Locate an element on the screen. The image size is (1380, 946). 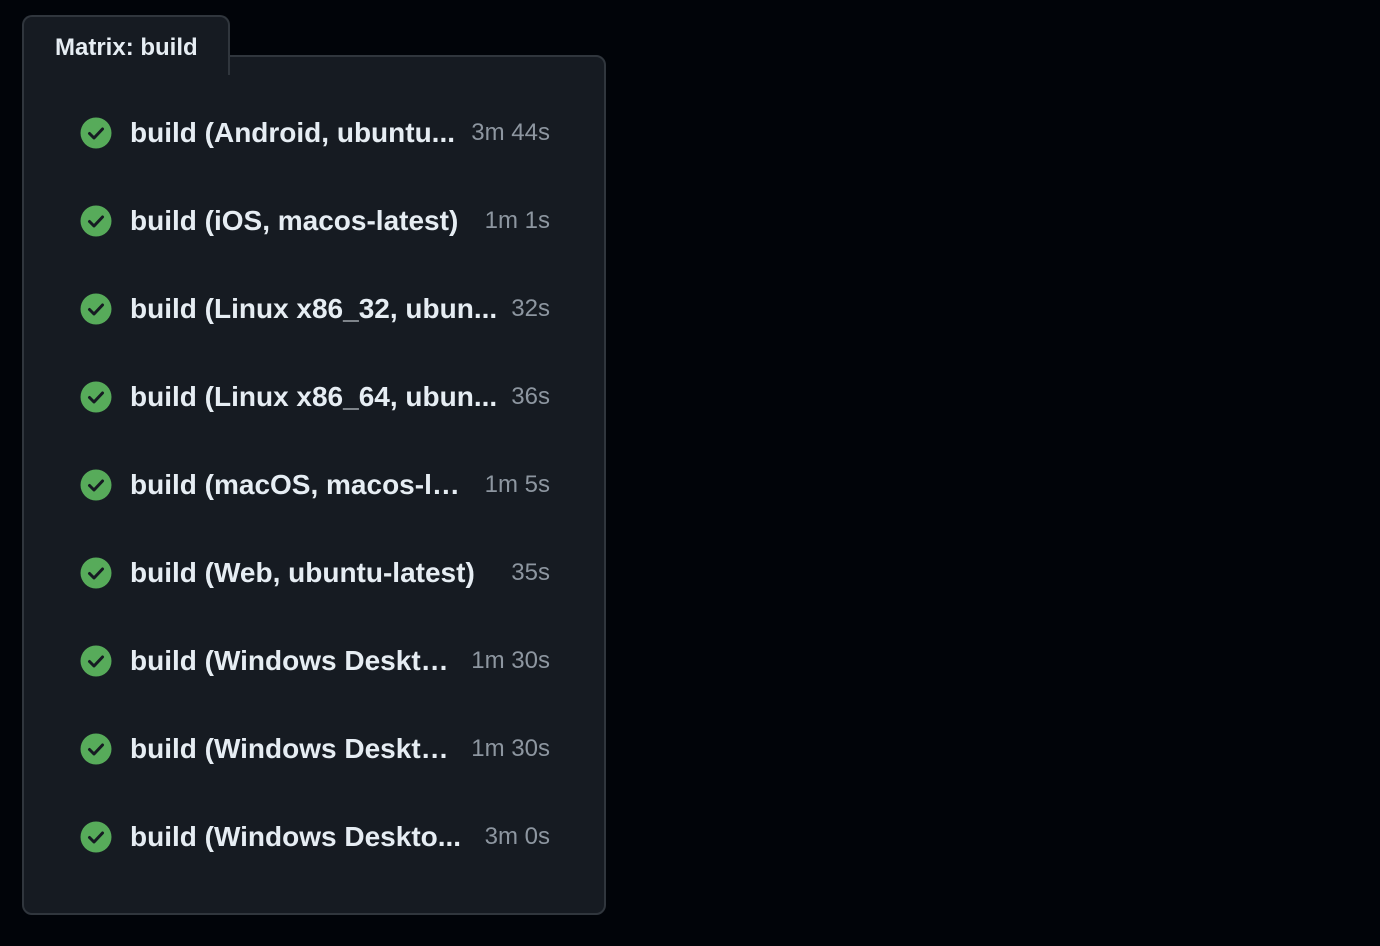
job-name: build (Web, ubuntu-latest) is located at coordinates (302, 572).